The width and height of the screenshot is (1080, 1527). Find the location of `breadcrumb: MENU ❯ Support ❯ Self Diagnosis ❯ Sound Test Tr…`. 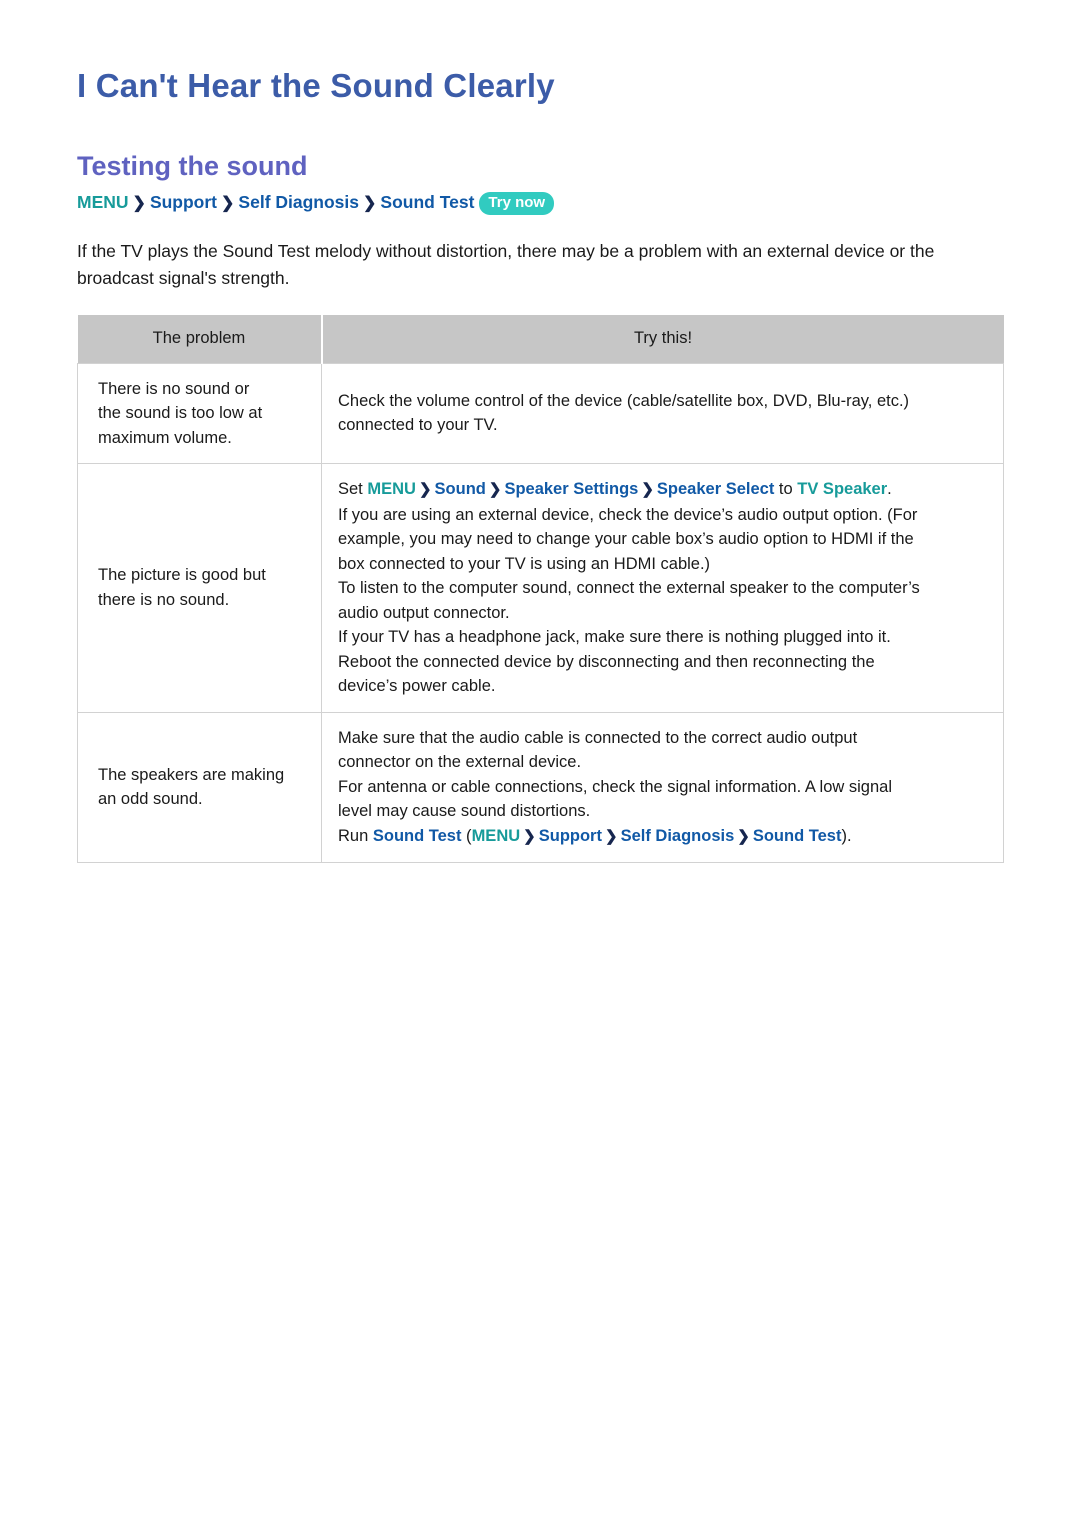

breadcrumb: MENU ❯ Support ❯ Self Diagnosis ❯ Sound Test Tr… is located at coordinates (540, 203).